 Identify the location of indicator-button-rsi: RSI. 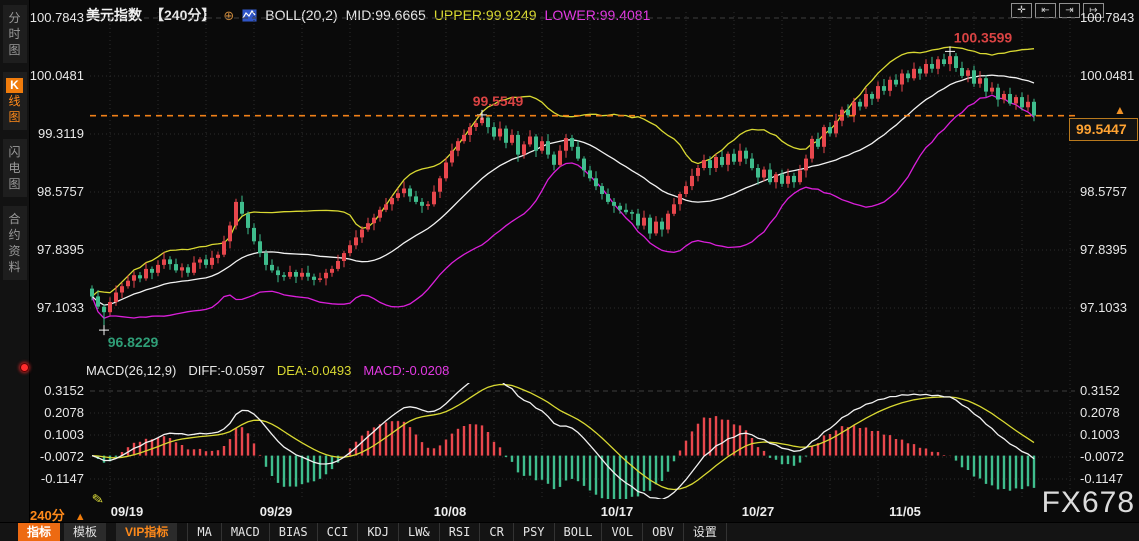
(459, 532).